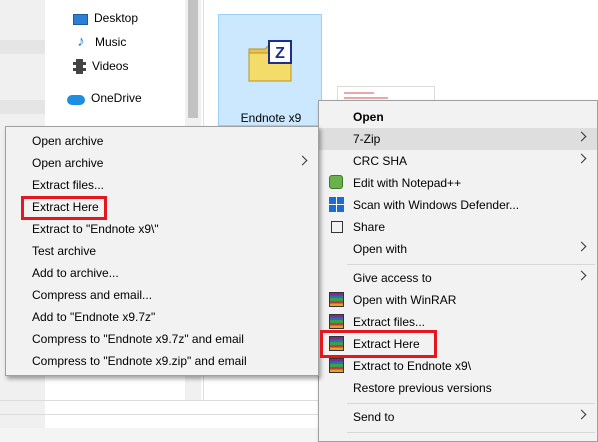 The width and height of the screenshot is (598, 442). What do you see at coordinates (458, 183) in the screenshot?
I see `menu-item-edit-notepadpp: Edit with Notepad++` at bounding box center [458, 183].